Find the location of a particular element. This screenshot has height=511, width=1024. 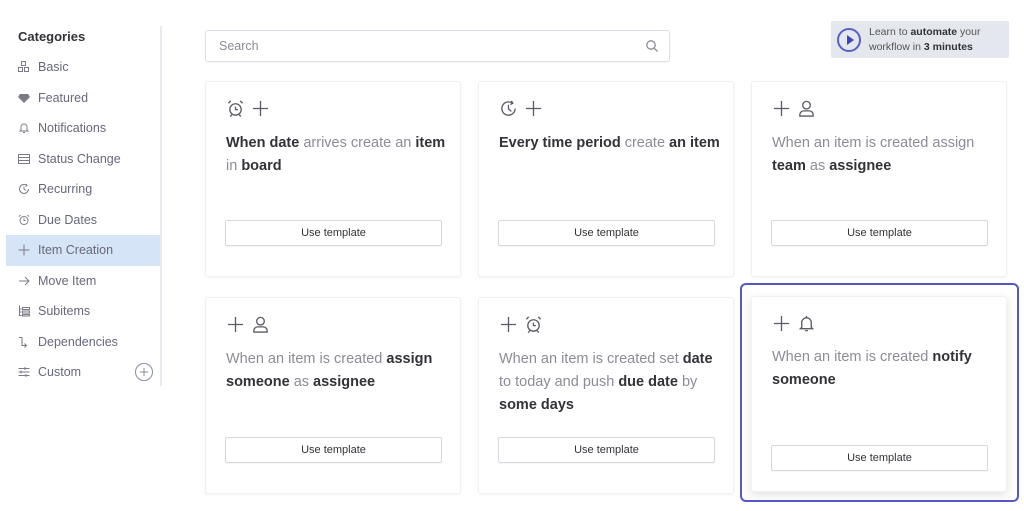

sidebar-item-featured: Featured is located at coordinates (83, 98).